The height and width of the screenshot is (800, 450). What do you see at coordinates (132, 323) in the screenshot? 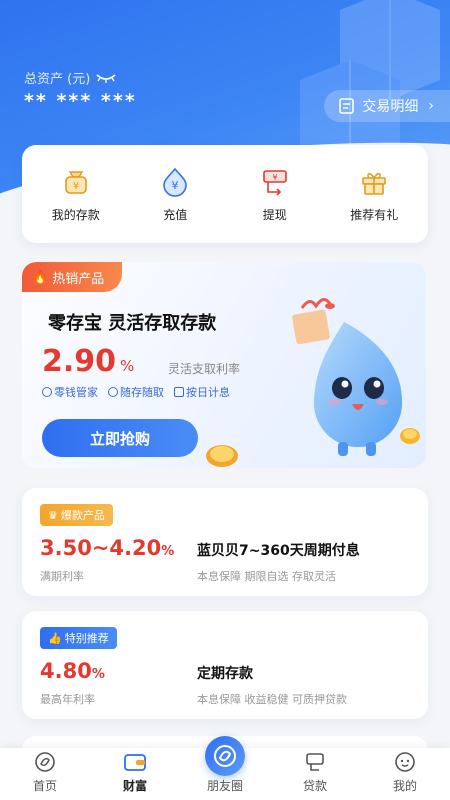
I see `hot-product-title: 零存宝 灵活存取存款` at bounding box center [132, 323].